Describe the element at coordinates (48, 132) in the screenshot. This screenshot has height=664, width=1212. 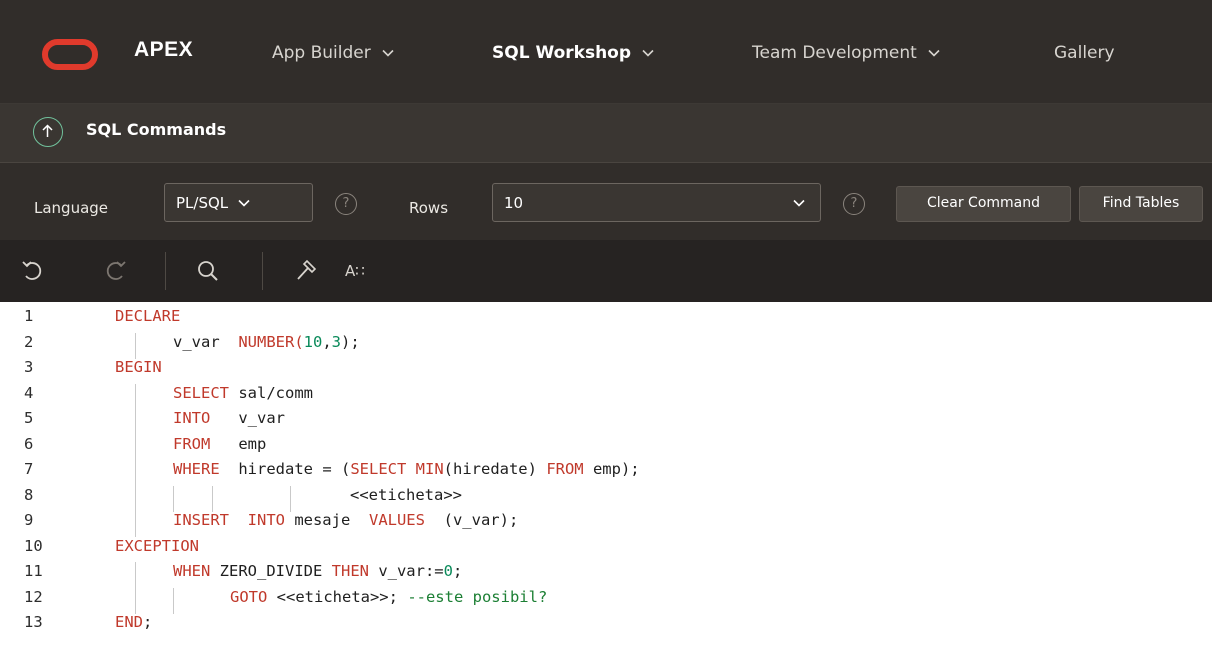
I see `arrow-up-circle-icon` at that location.